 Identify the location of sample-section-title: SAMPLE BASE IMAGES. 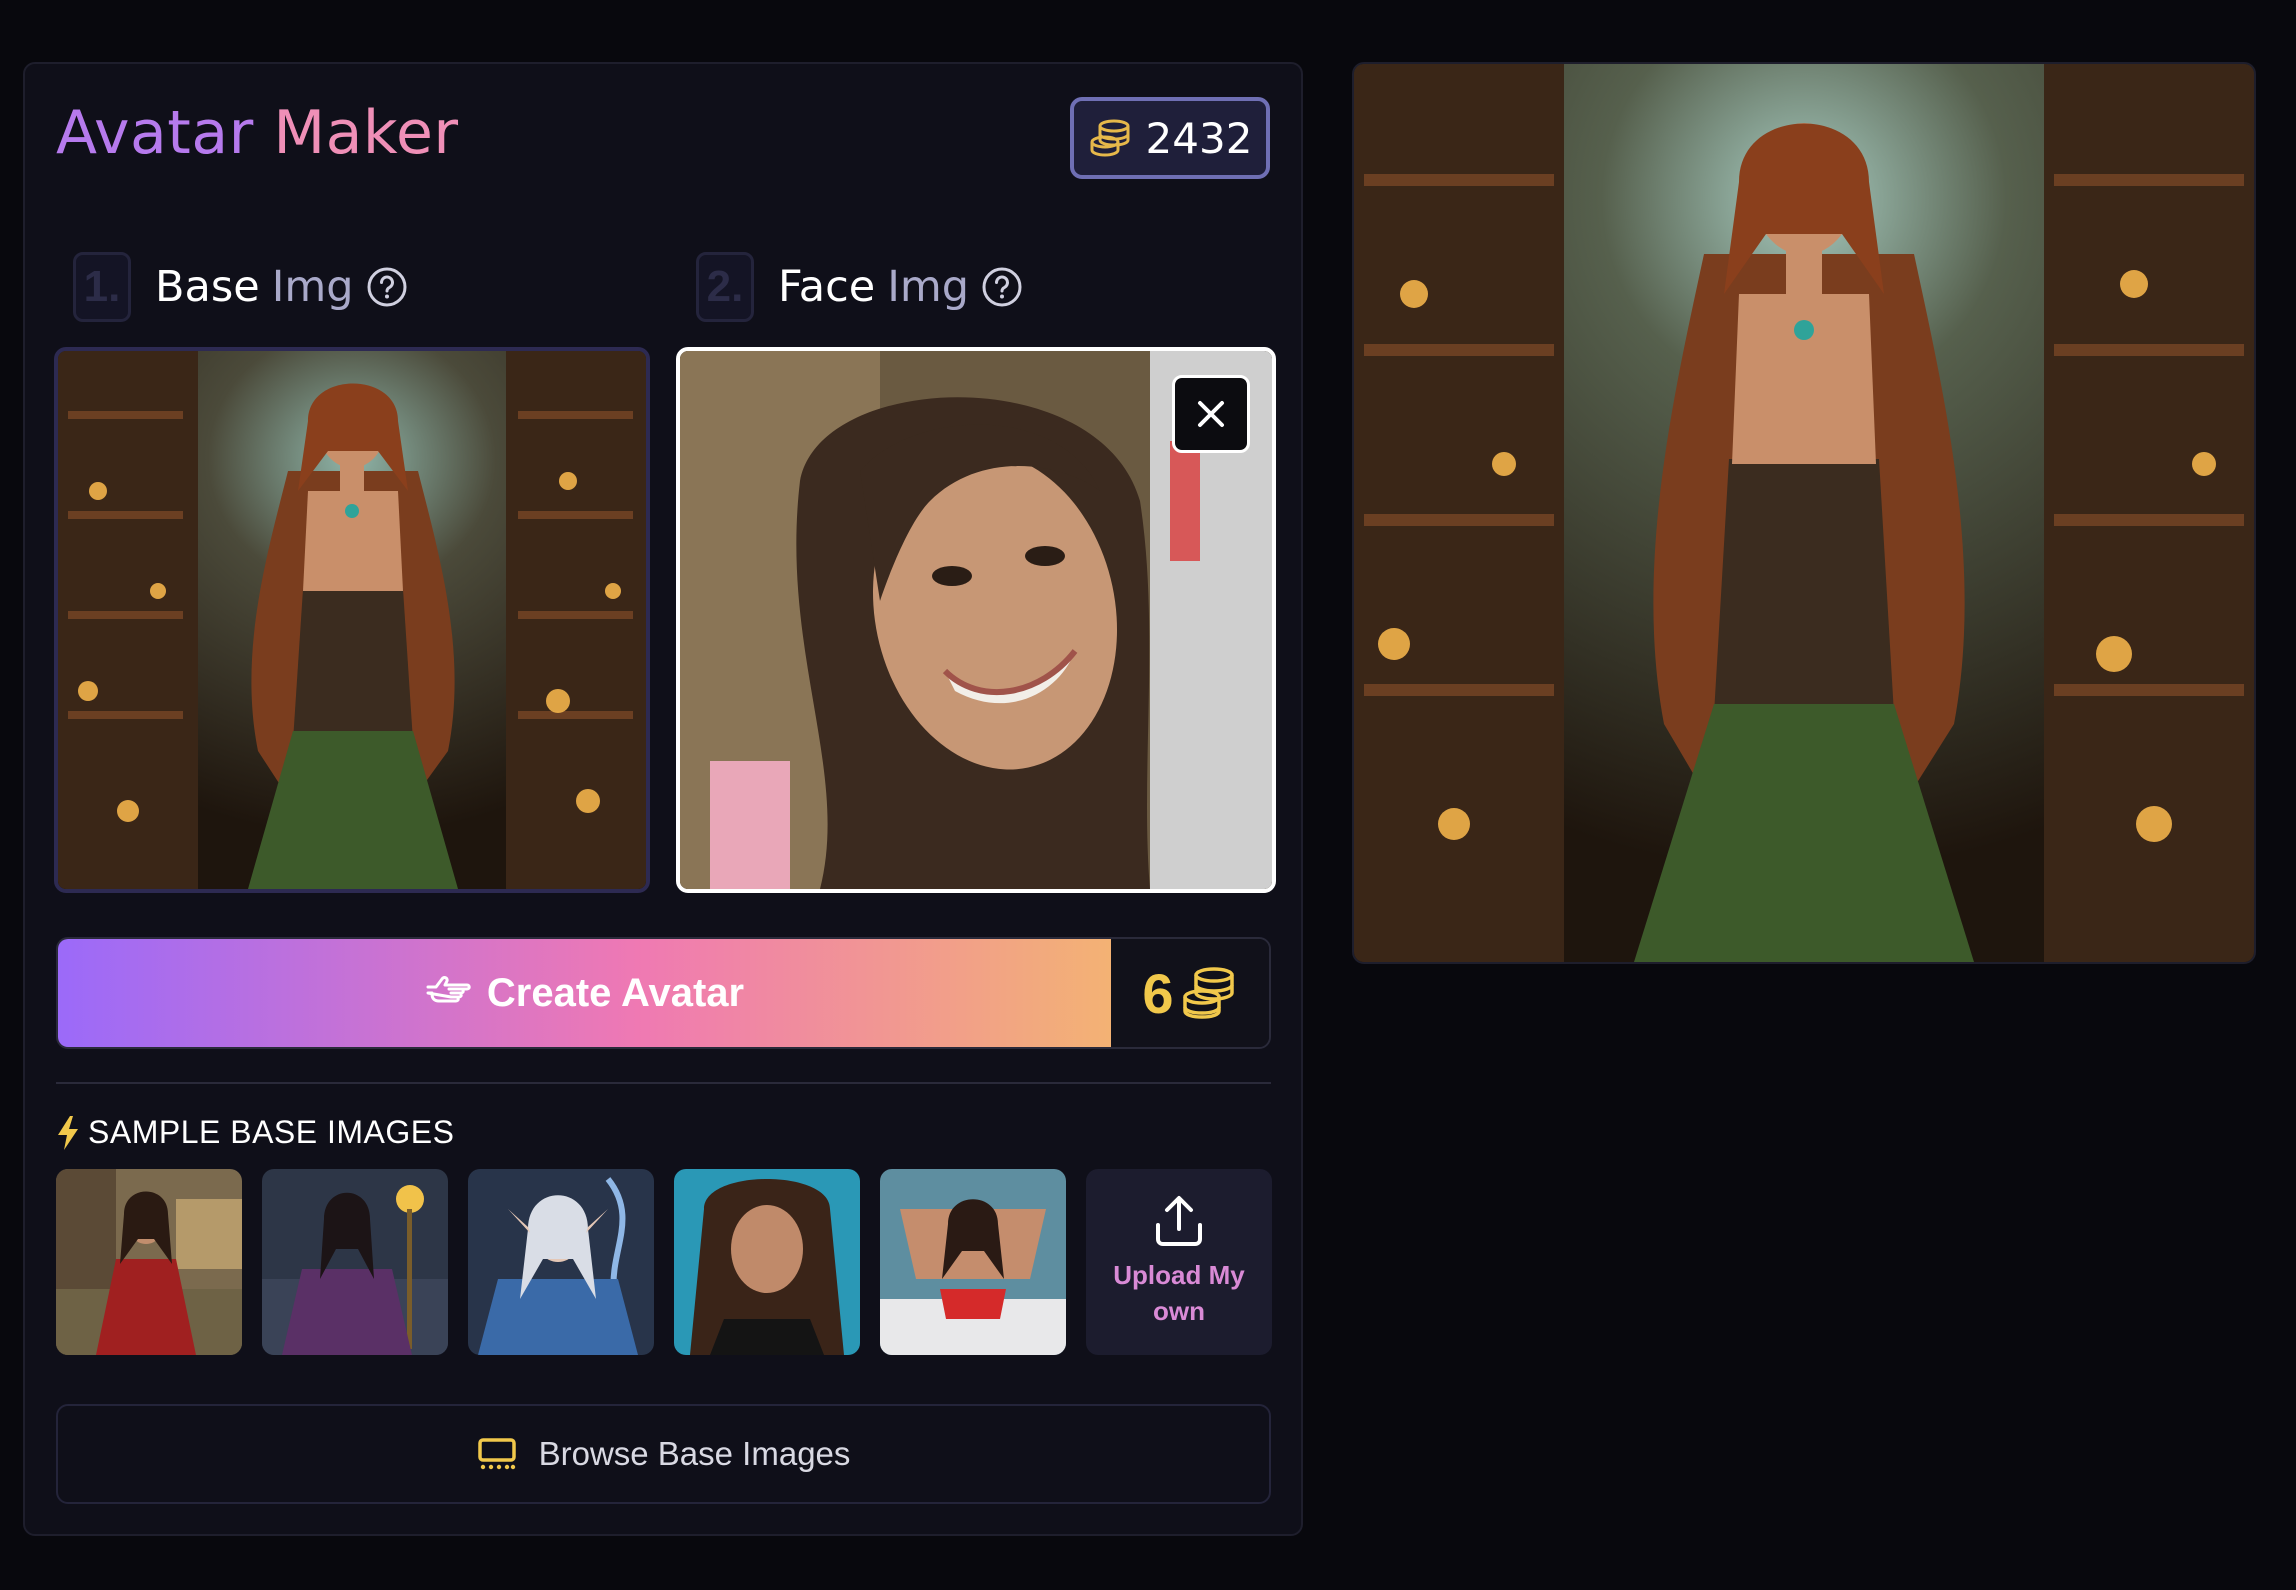
(255, 1132).